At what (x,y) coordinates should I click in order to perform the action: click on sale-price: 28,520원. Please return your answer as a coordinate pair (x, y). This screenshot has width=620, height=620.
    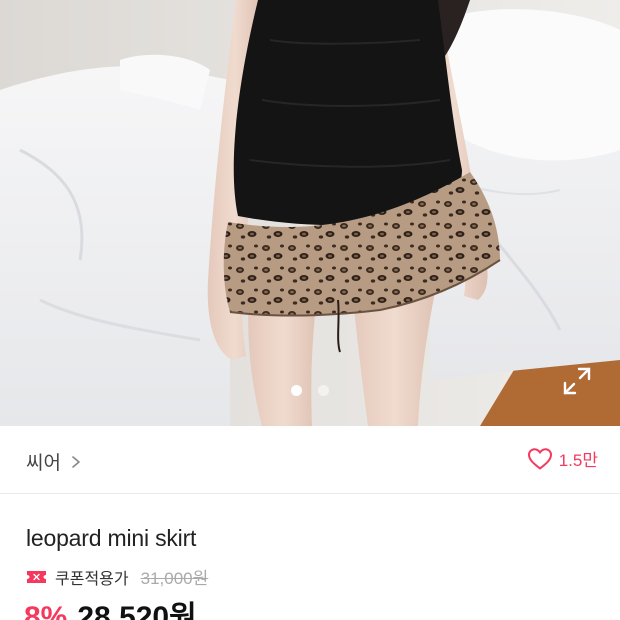
    Looking at the image, I should click on (137, 610).